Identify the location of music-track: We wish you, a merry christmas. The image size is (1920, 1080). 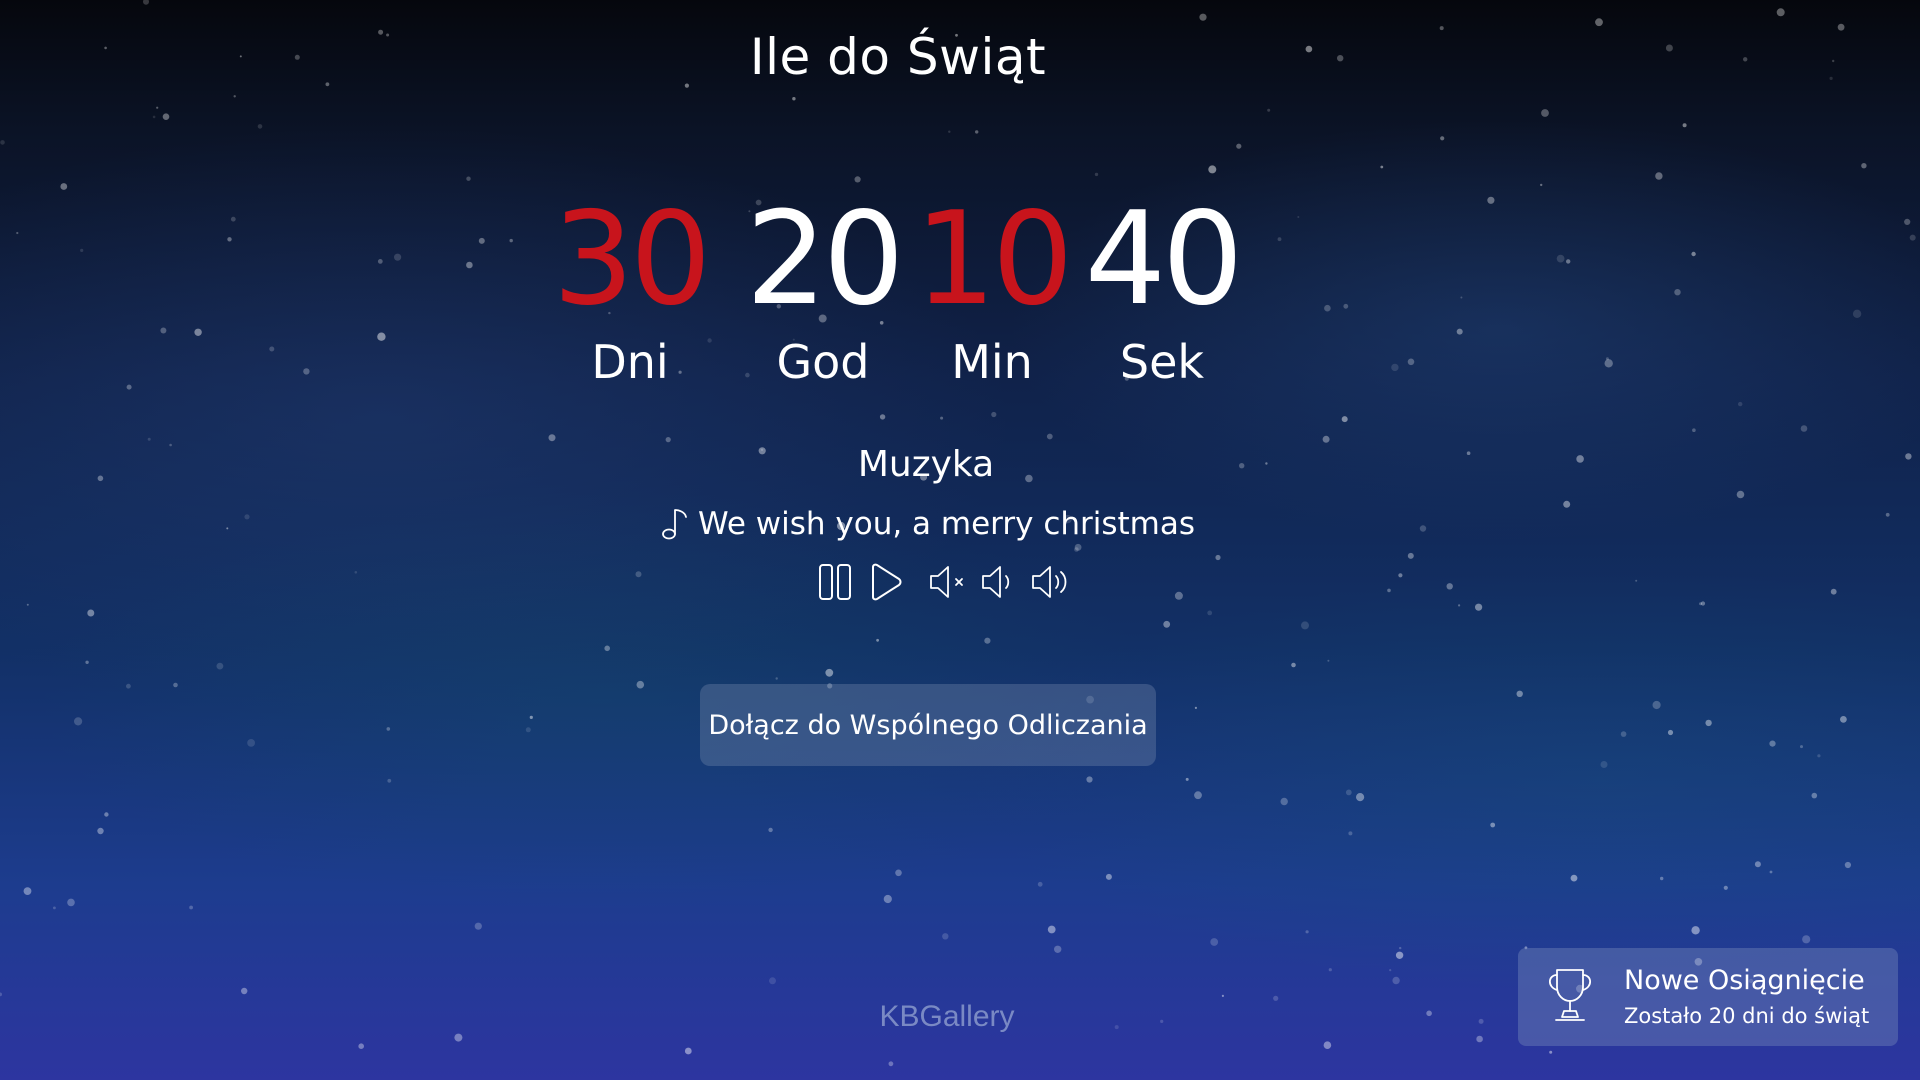
(927, 524).